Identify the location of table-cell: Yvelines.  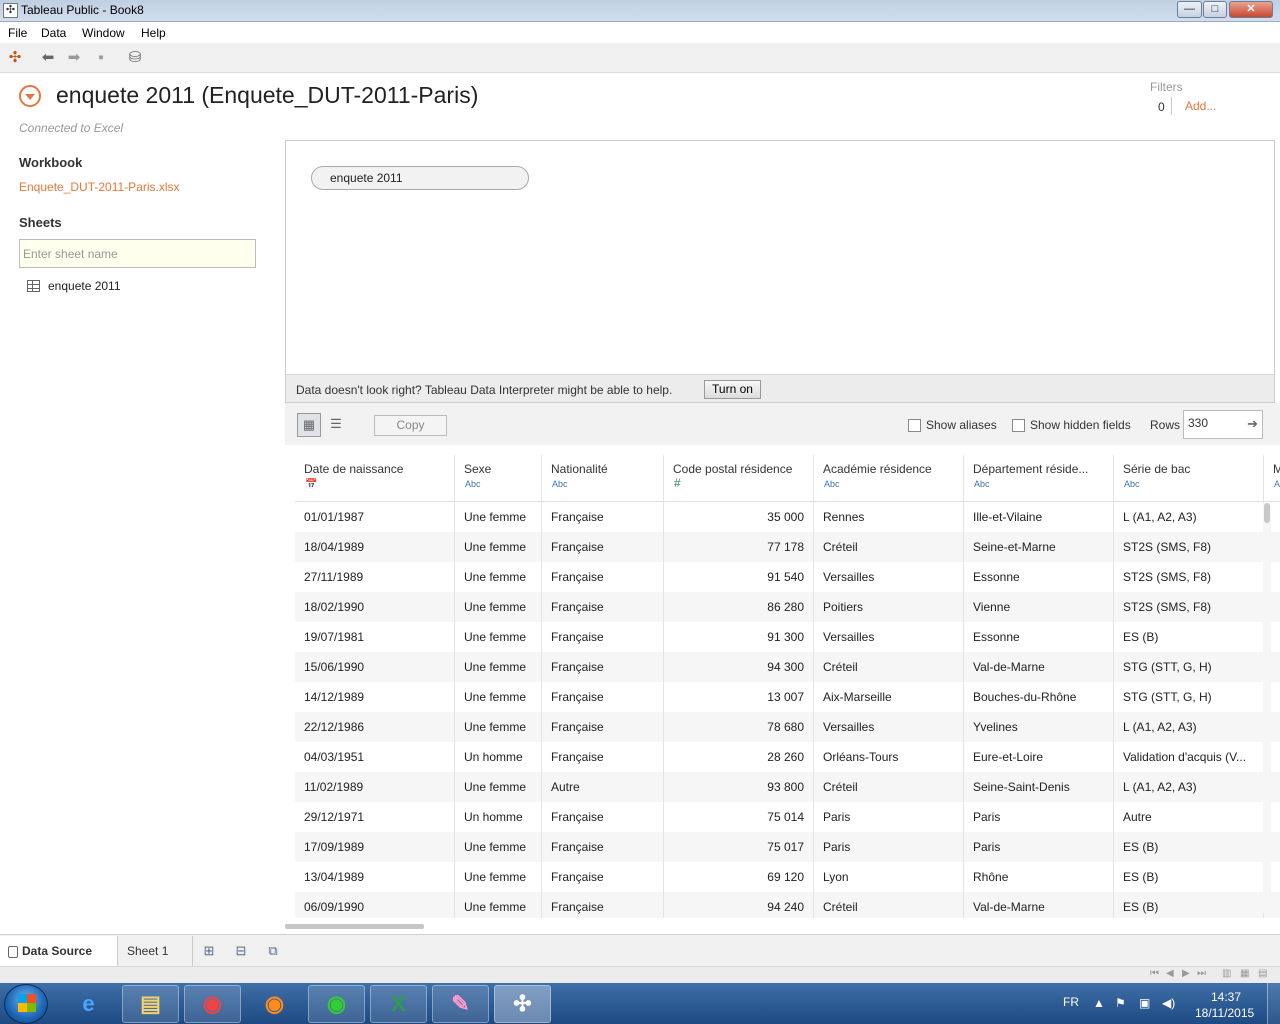
(1039, 727).